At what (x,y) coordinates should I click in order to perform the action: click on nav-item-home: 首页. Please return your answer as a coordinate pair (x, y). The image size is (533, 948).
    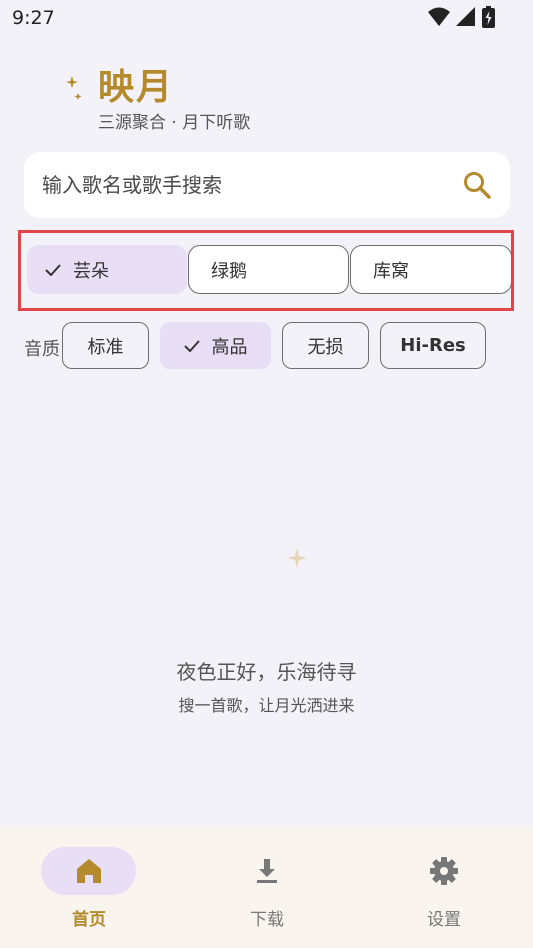
    Looking at the image, I should click on (89, 887).